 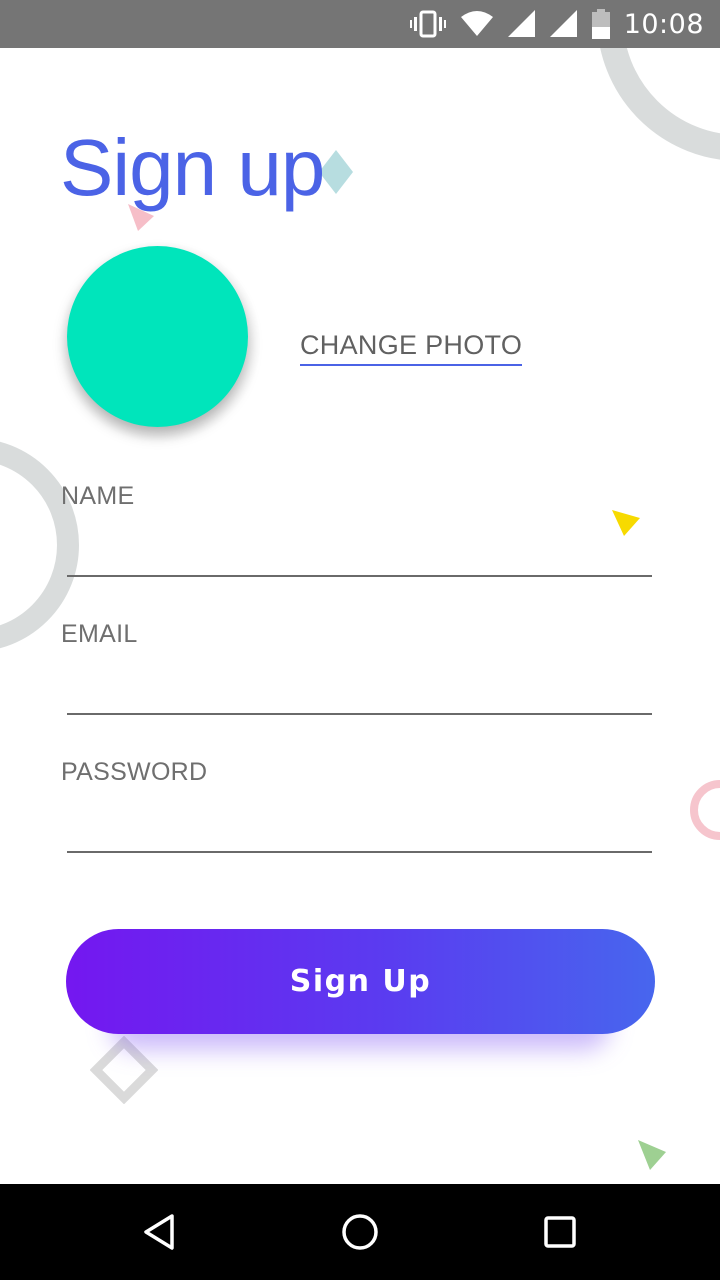 What do you see at coordinates (359, 832) in the screenshot?
I see `password-input` at bounding box center [359, 832].